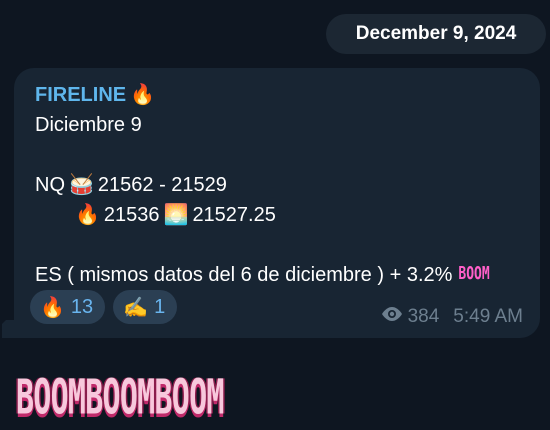  I want to click on message-line-nq: NQ 🥁 21562 - 21529, so click(262, 185).